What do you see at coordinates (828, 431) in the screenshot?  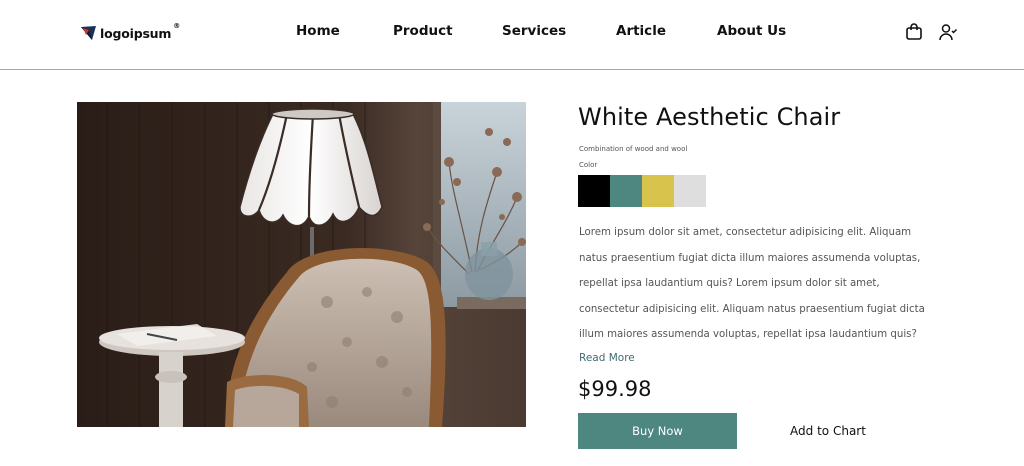 I see `add-to-chart-button: Add to Chart` at bounding box center [828, 431].